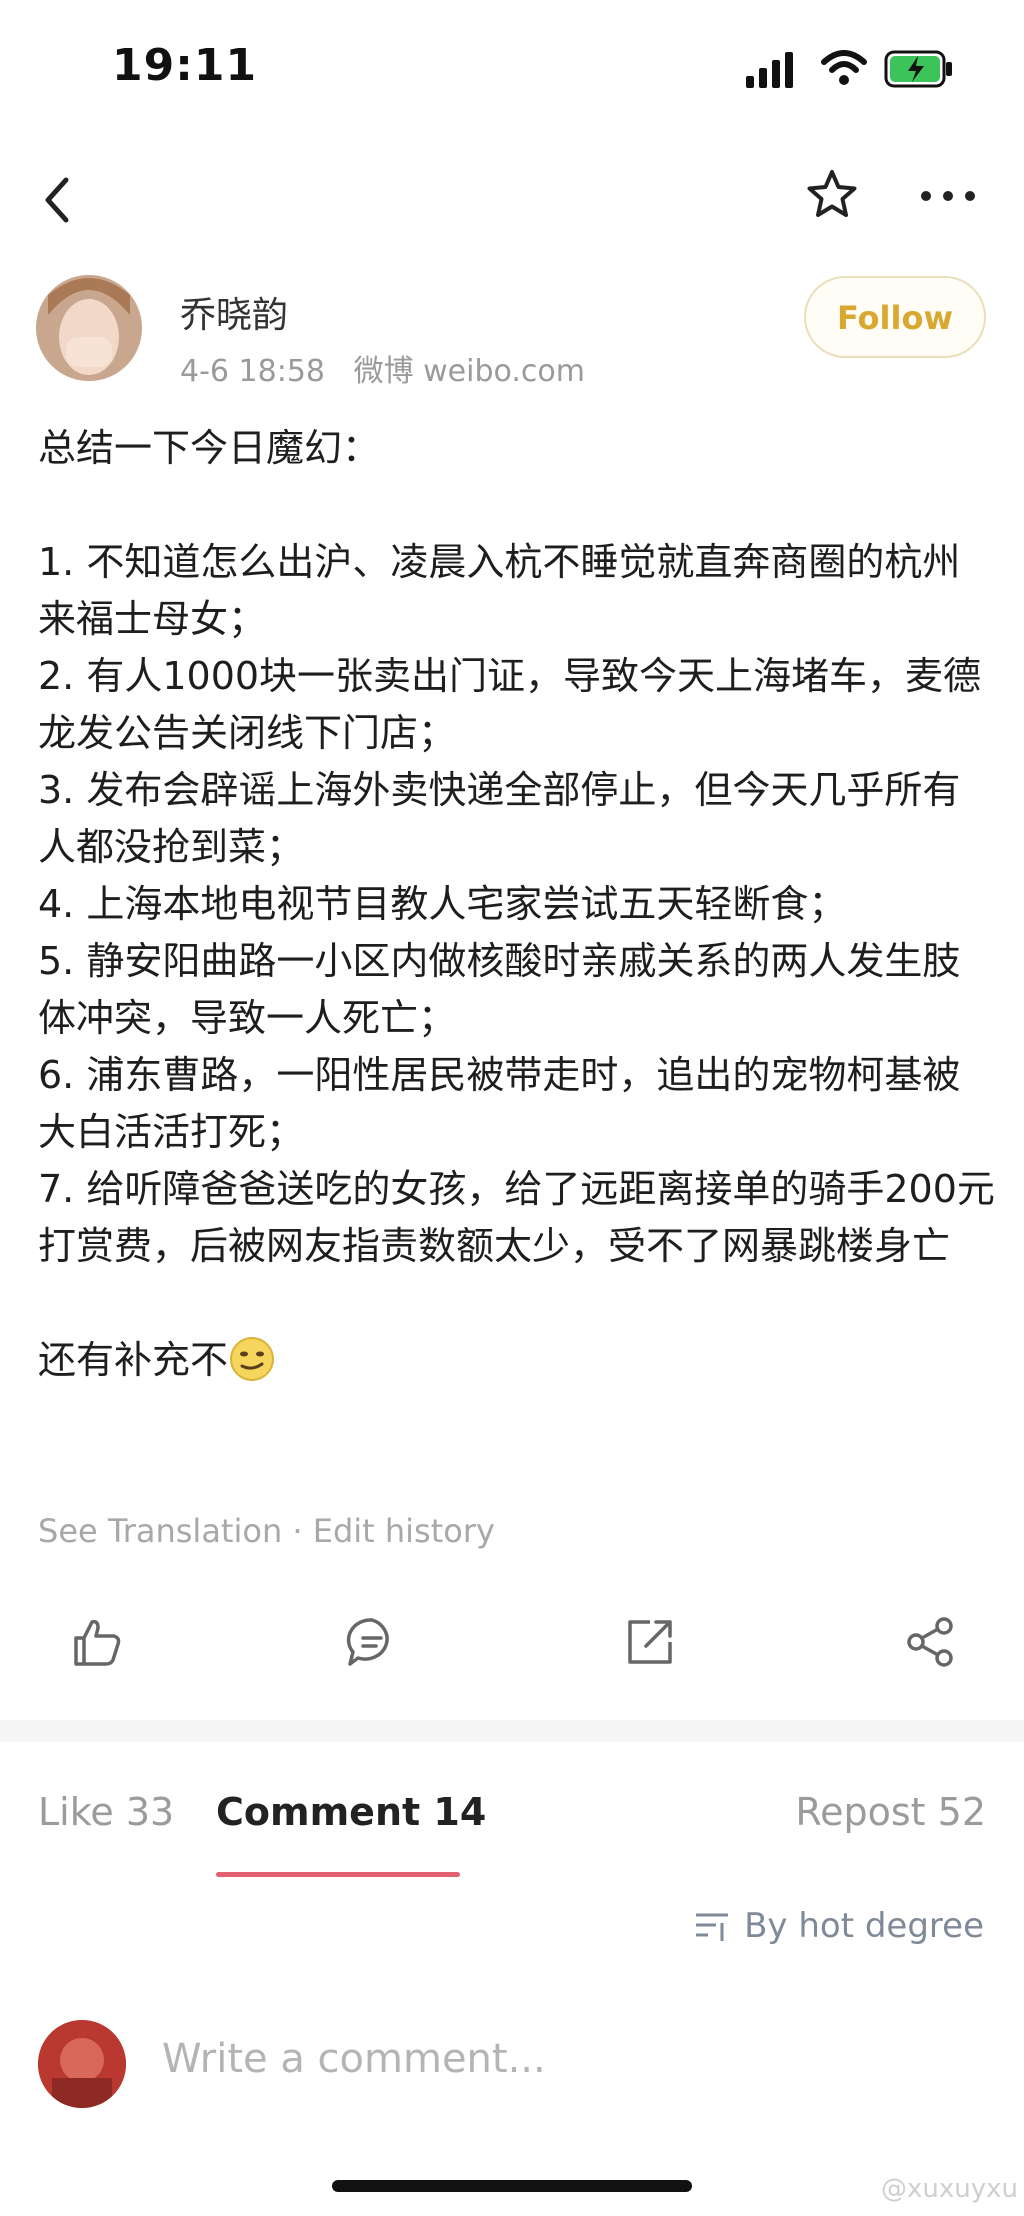  What do you see at coordinates (252, 1359) in the screenshot?
I see `smirk-emoji-icon` at bounding box center [252, 1359].